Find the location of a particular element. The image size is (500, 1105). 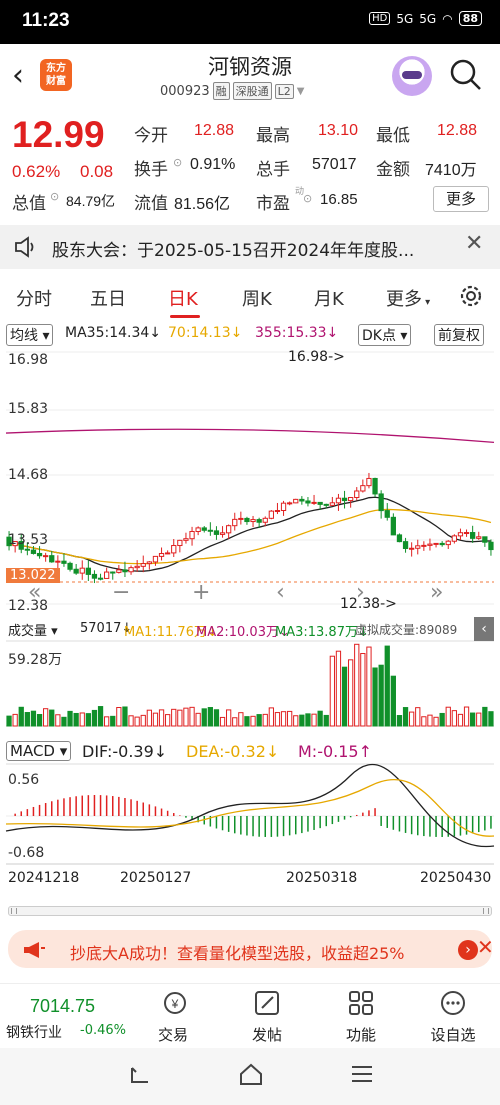

wifi-icon: ◠ is located at coordinates (447, 18).